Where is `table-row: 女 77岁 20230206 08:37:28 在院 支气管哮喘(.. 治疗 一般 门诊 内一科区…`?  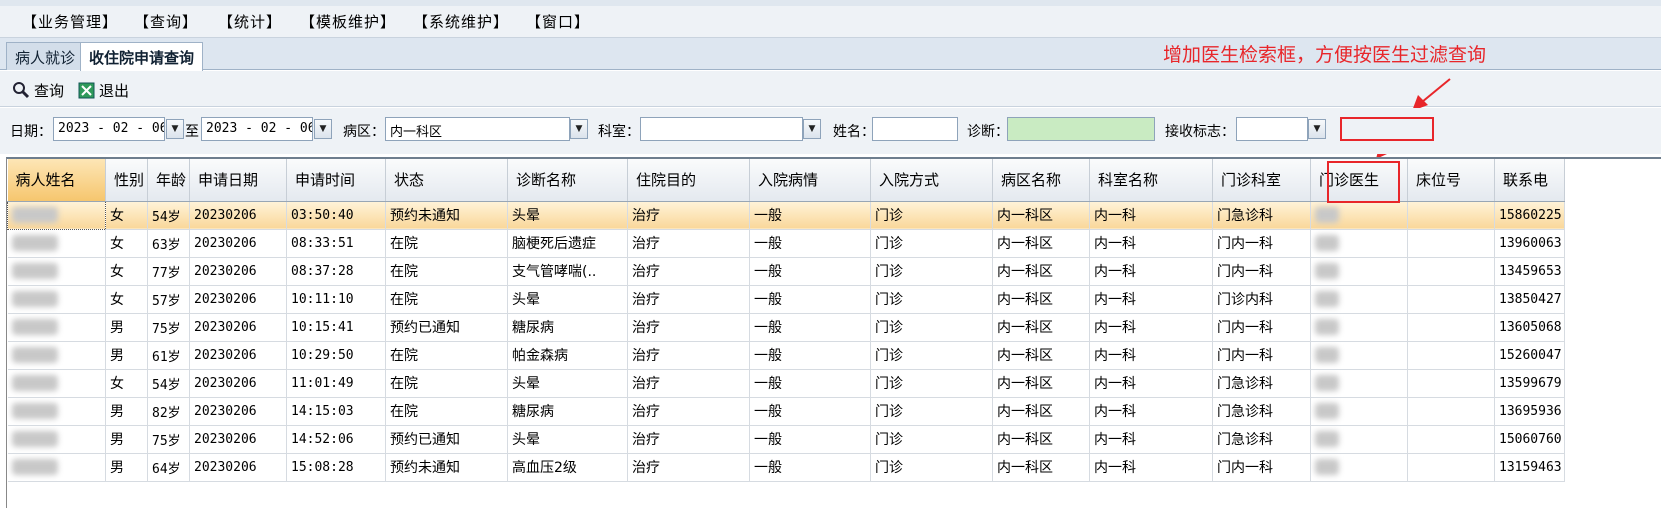 table-row: 女 77岁 20230206 08:37:28 在院 支气管哮喘(.. 治疗 一般 门诊 内一科区… is located at coordinates (786, 271).